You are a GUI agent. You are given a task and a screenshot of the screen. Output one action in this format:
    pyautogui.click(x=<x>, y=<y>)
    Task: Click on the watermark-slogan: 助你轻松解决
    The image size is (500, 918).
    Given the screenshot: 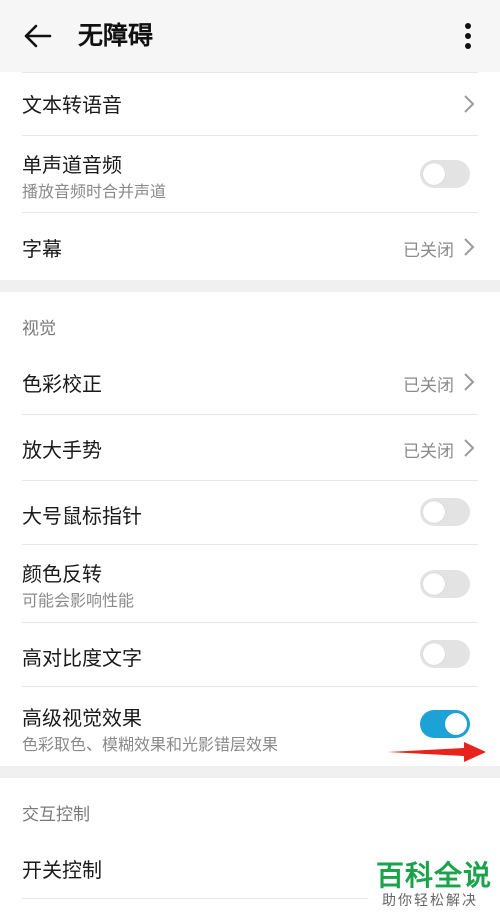 What is the action you would take?
    pyautogui.click(x=430, y=901)
    